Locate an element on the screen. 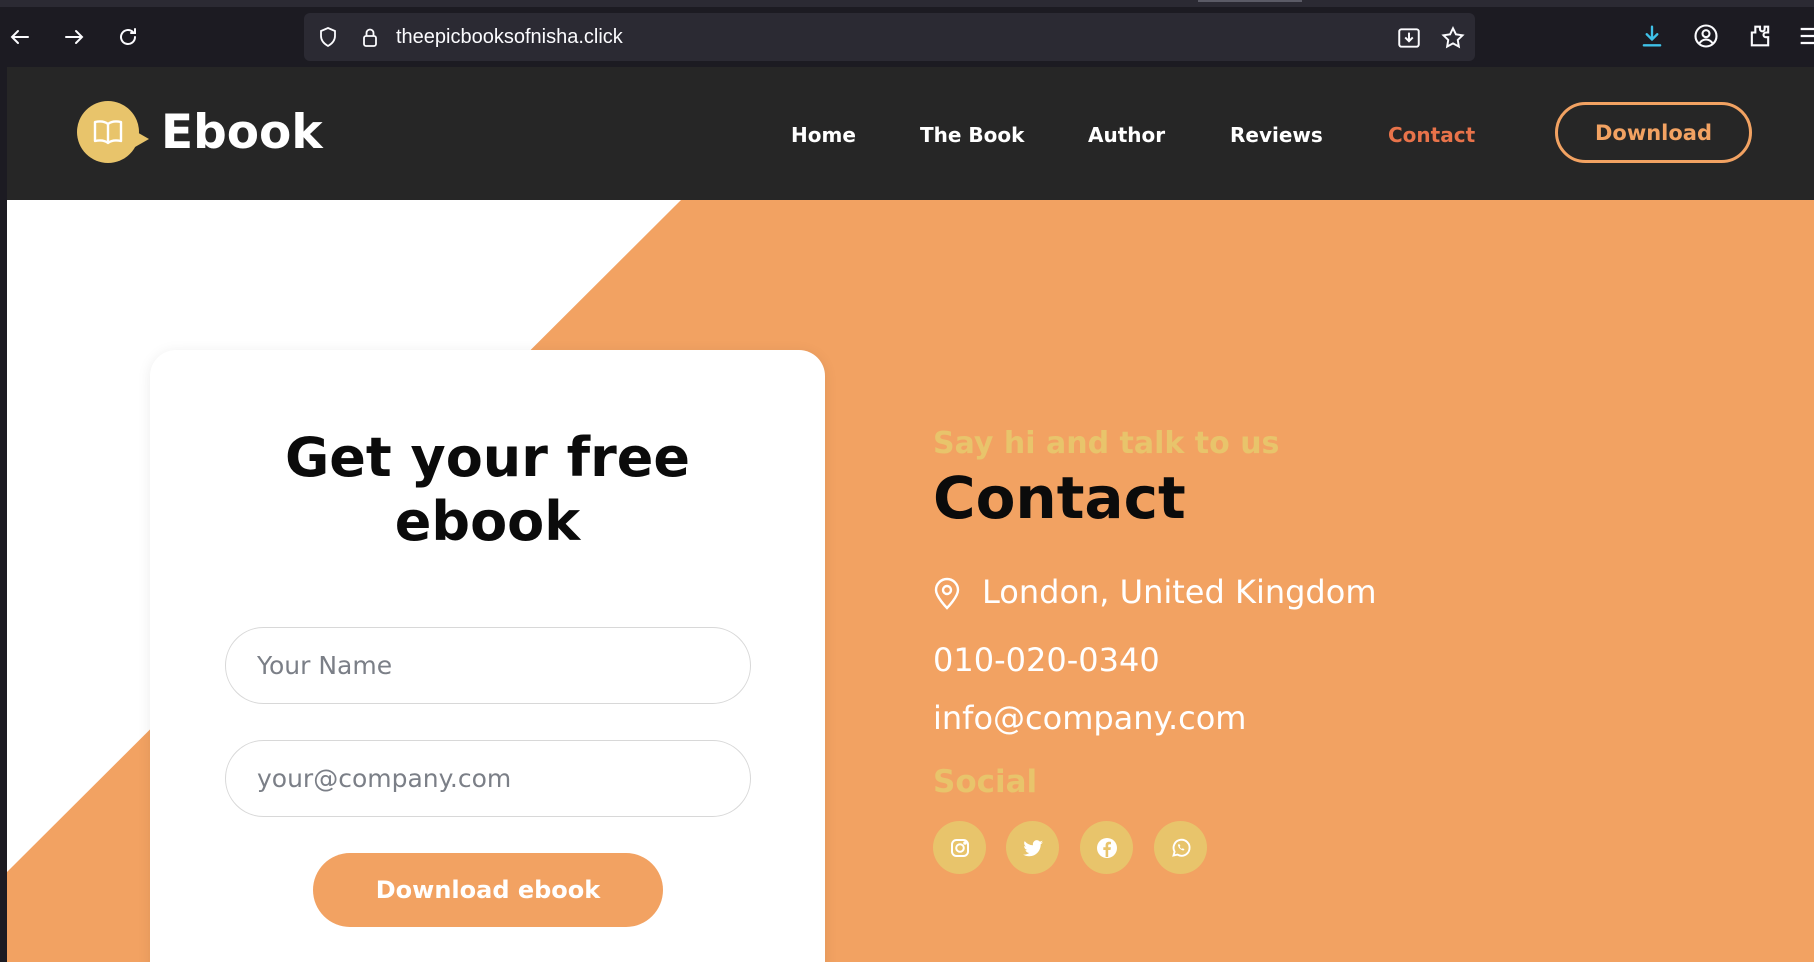  form-title: Get your free ebook is located at coordinates (487, 490).